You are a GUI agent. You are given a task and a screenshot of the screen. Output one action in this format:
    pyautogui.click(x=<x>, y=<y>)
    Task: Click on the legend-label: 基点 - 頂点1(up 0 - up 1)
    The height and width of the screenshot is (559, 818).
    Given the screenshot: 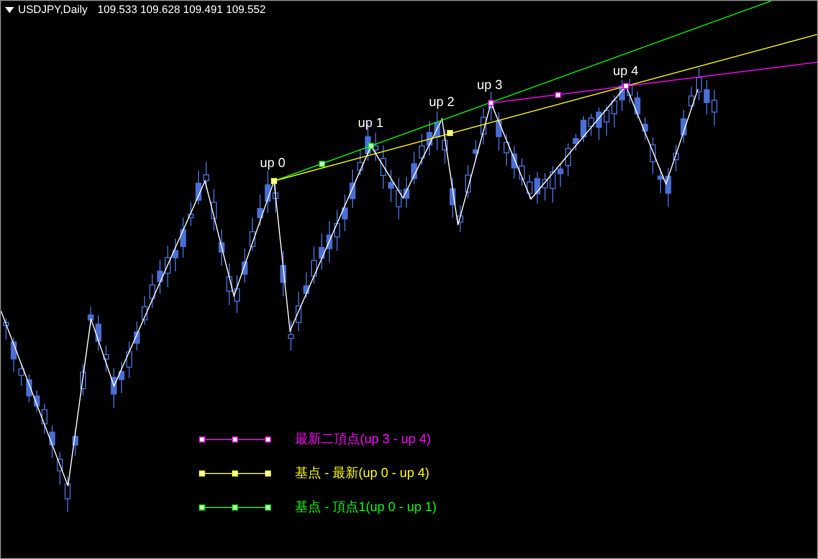 What is the action you would take?
    pyautogui.click(x=366, y=507)
    